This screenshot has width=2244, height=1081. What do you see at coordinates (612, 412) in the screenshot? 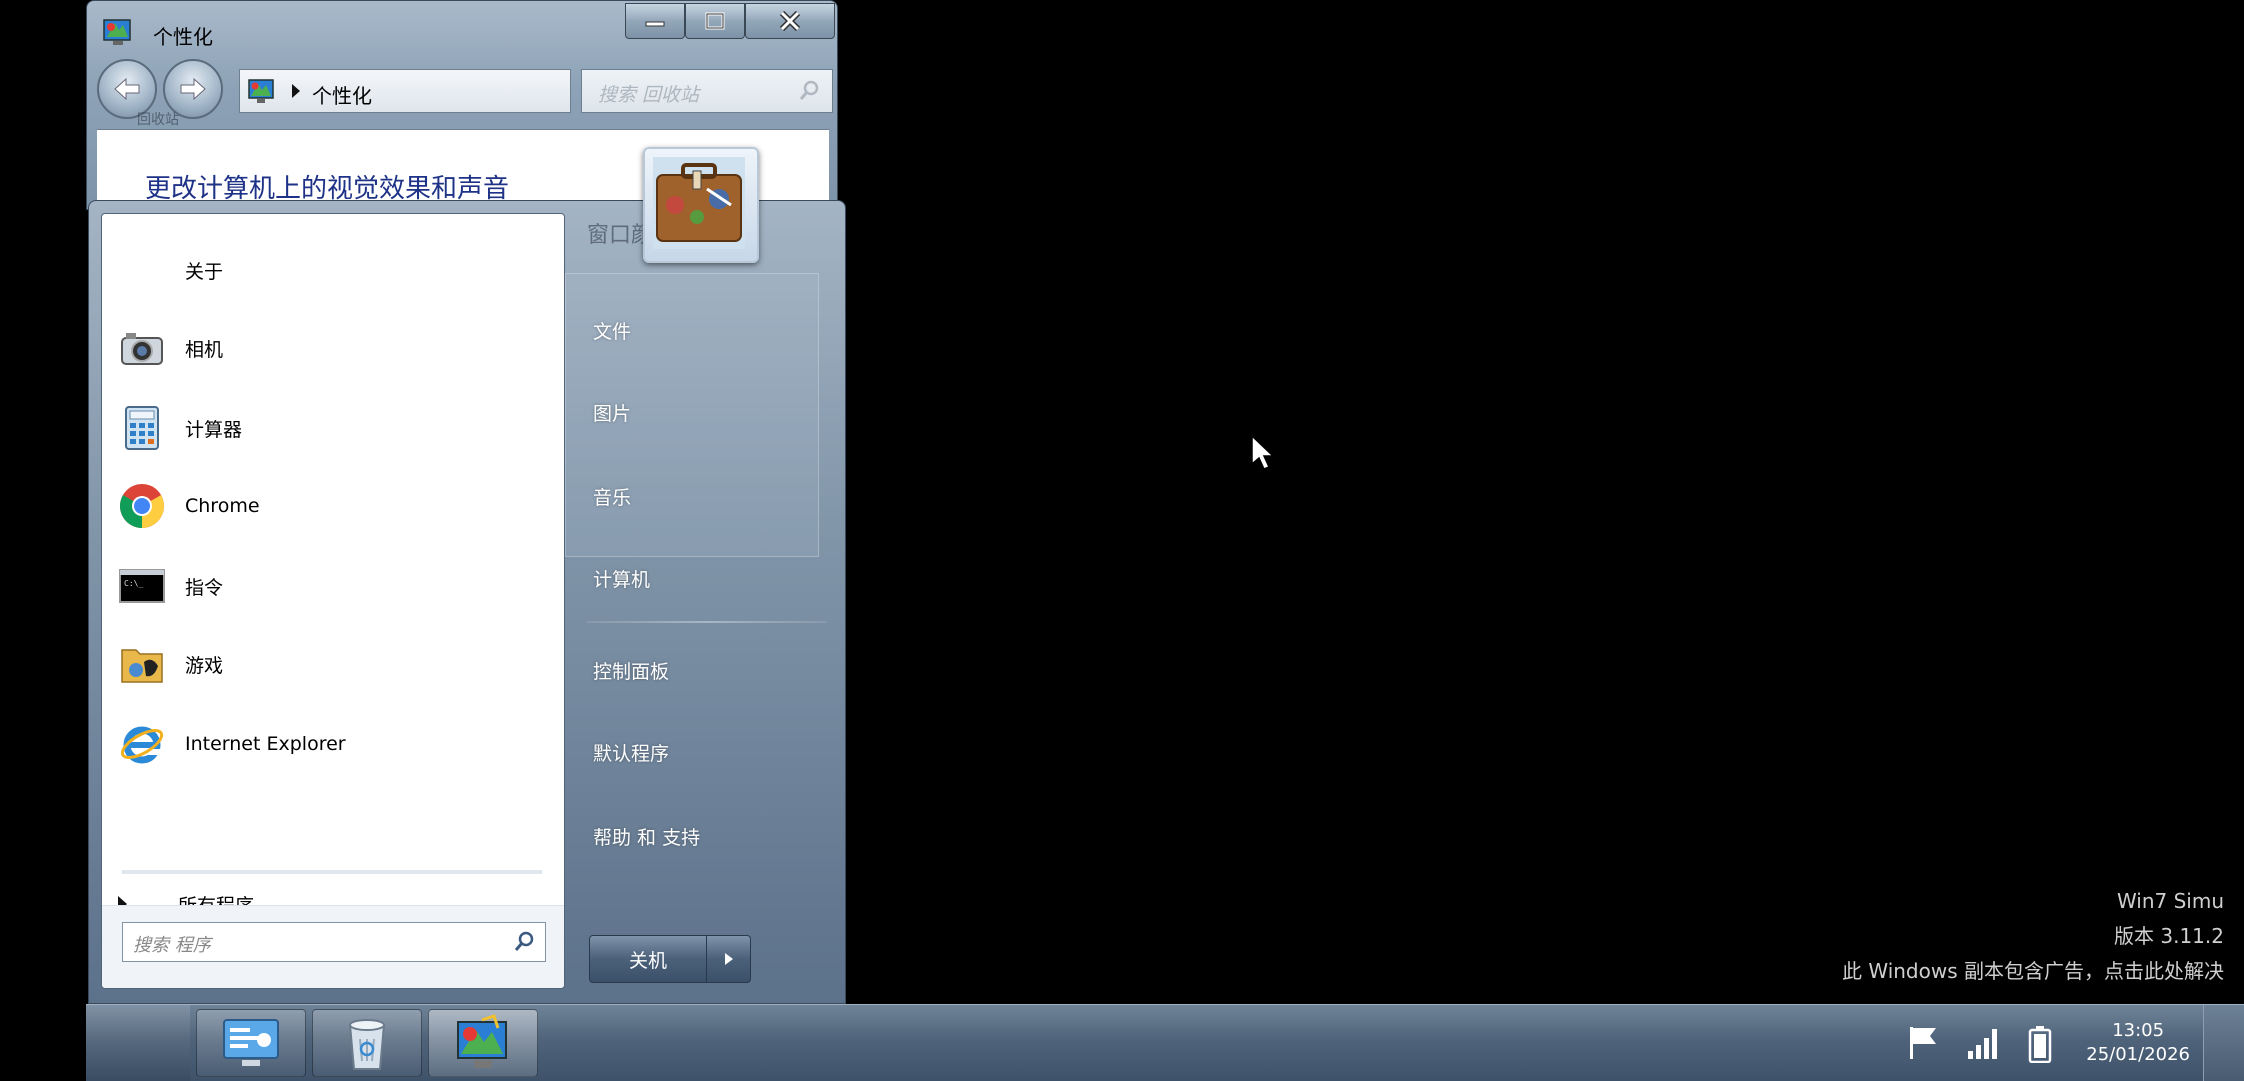
I see `start-link-pictures: 图片` at bounding box center [612, 412].